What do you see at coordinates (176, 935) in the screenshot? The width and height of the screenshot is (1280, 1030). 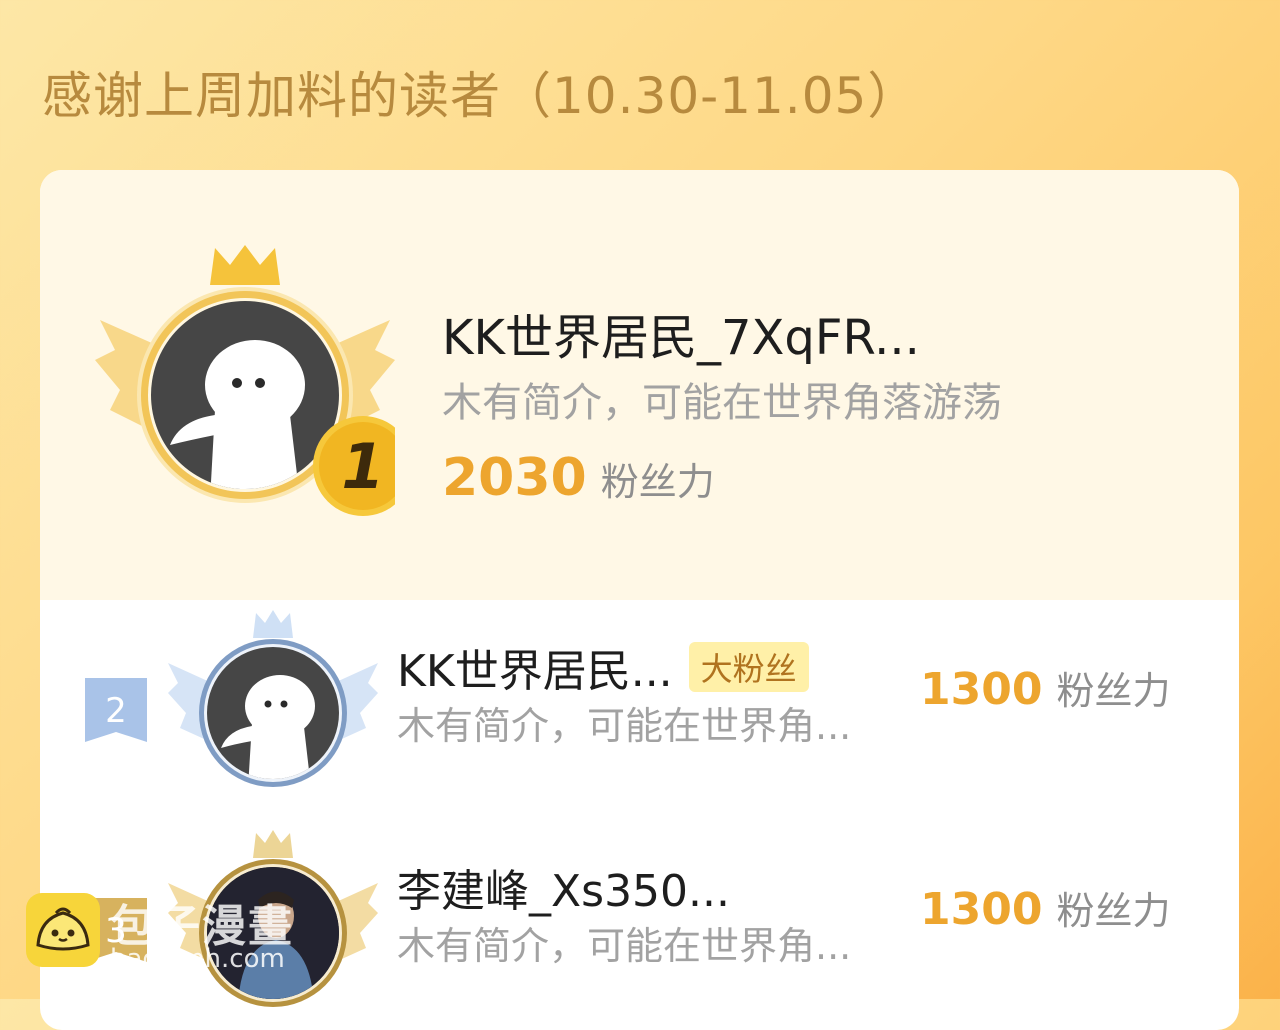 I see `site-watermark: 包子漫畫 baozimh.com` at bounding box center [176, 935].